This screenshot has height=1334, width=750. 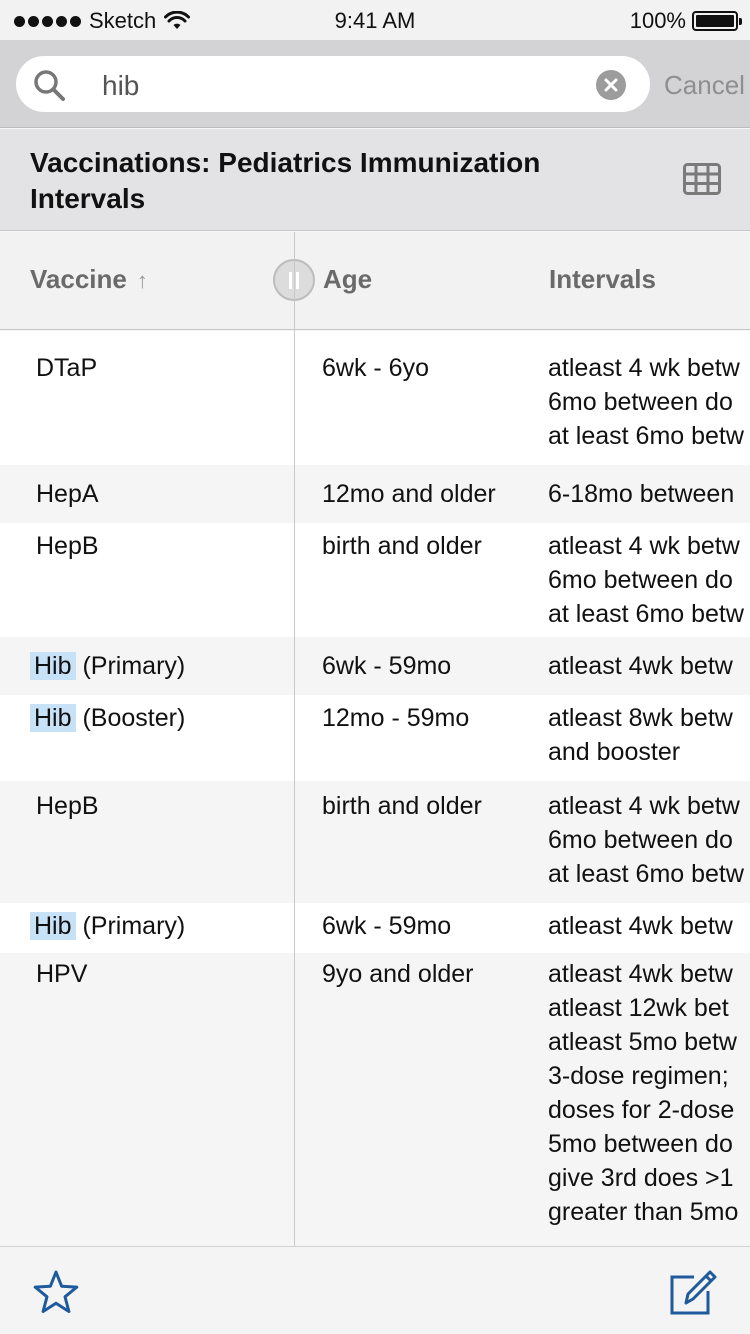 I want to click on edit-icon, so click(x=693, y=1292).